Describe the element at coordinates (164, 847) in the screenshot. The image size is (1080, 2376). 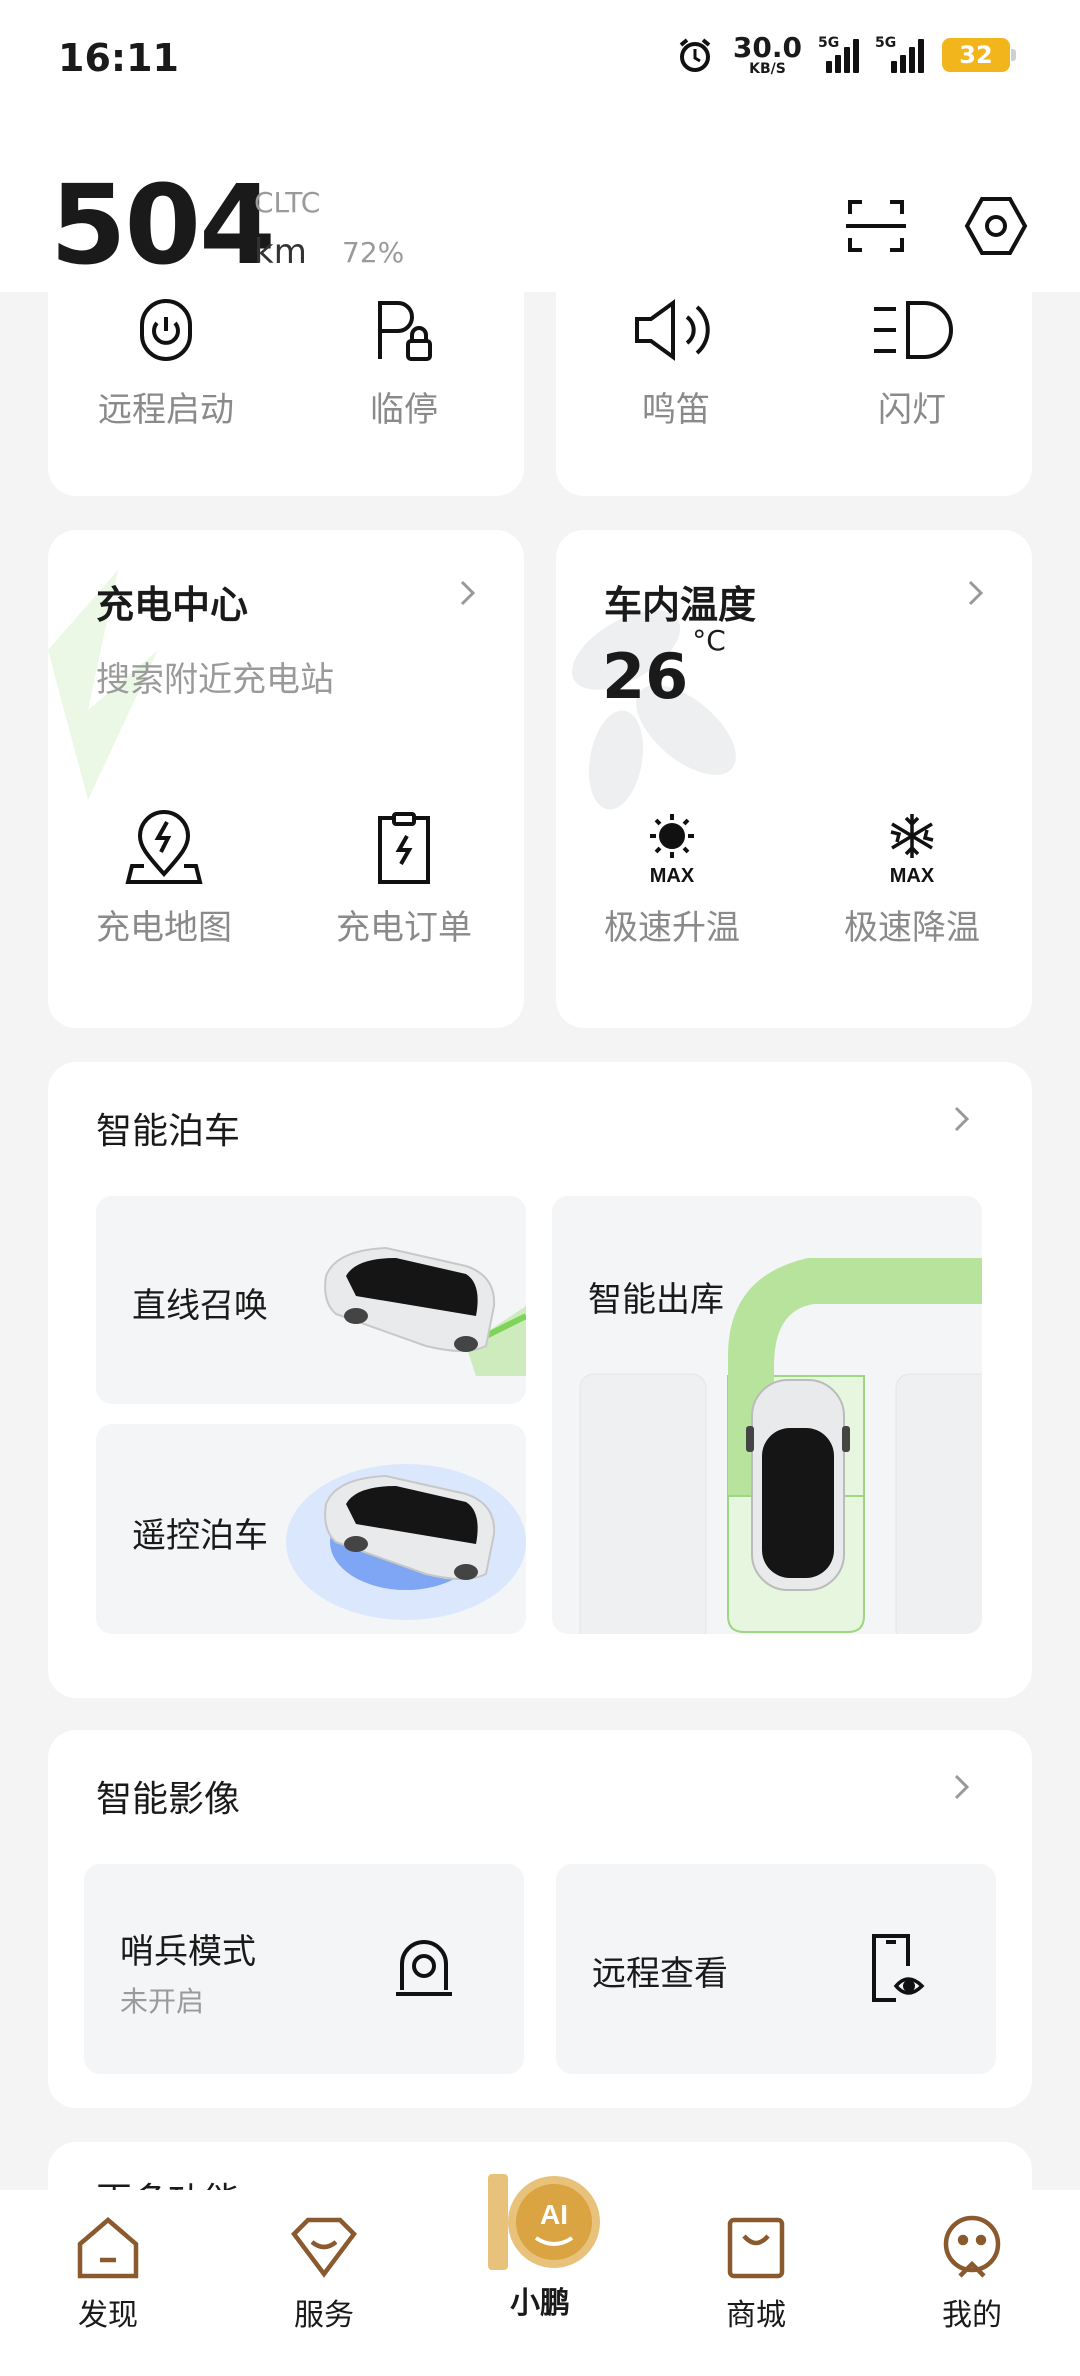
I see `charge-map-icon` at that location.